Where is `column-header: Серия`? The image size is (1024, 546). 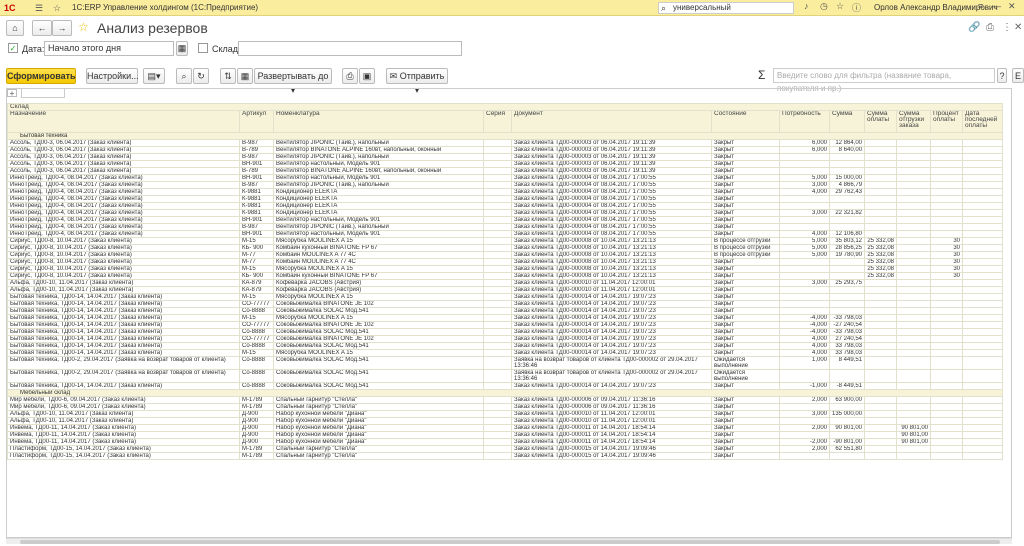
column-header: Серия is located at coordinates (497, 121).